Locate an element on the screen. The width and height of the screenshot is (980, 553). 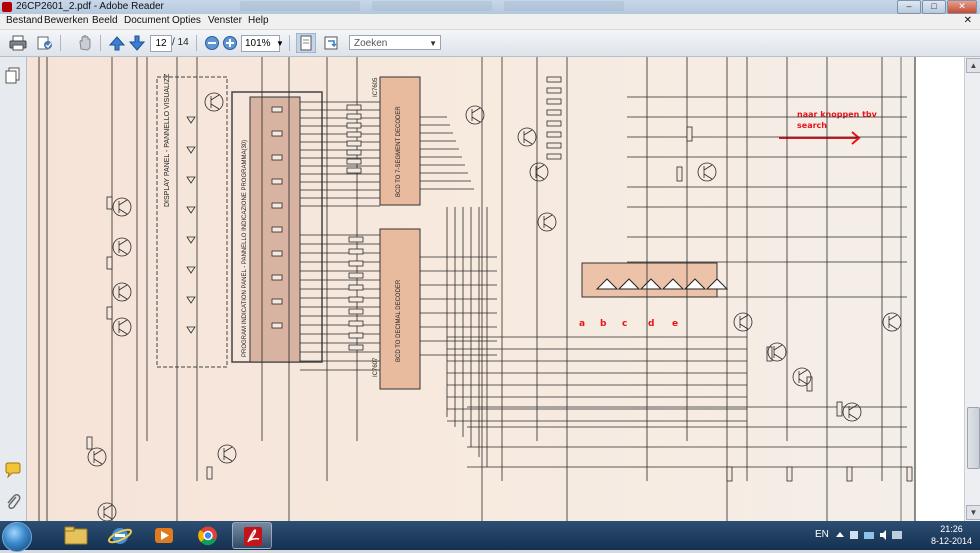
previous-page-icon is located at coordinates (117, 43).